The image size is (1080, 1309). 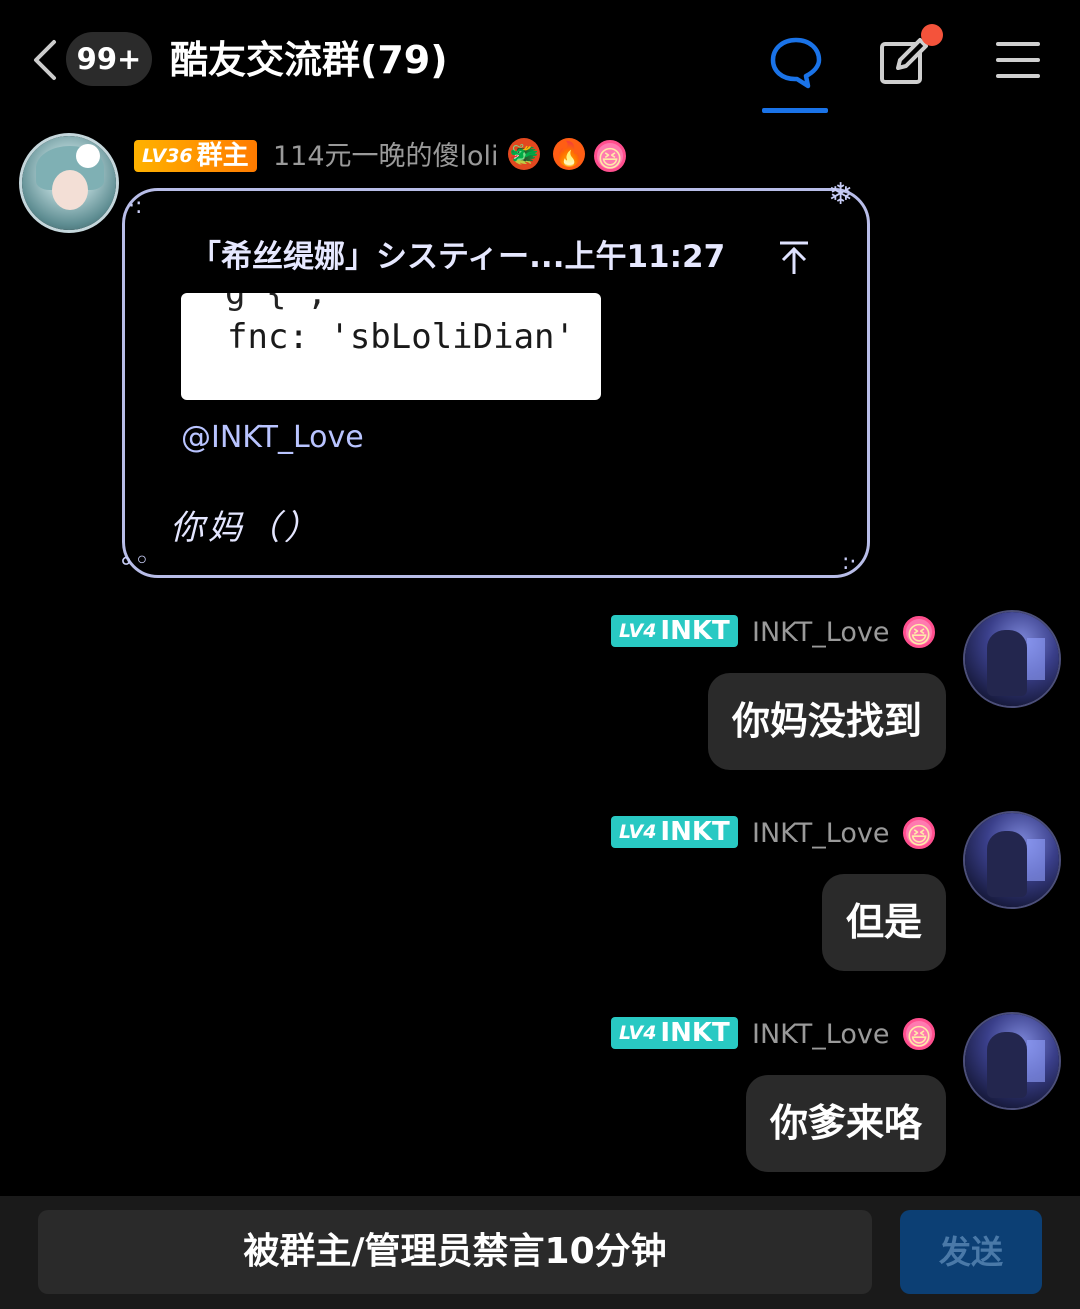 I want to click on tab-chat-indicator, so click(x=795, y=110).